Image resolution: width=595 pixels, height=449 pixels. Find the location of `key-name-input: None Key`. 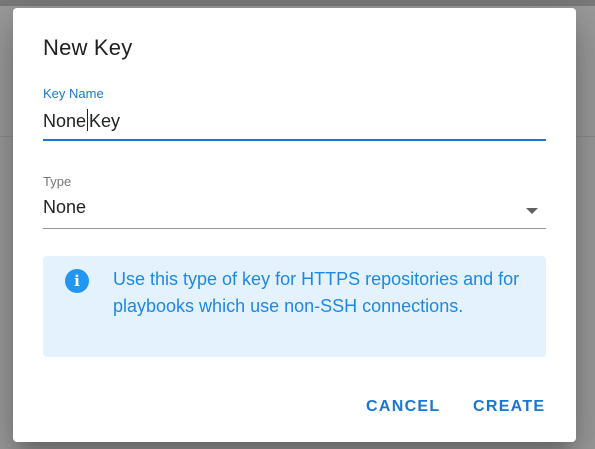

key-name-input: None Key is located at coordinates (81, 120).